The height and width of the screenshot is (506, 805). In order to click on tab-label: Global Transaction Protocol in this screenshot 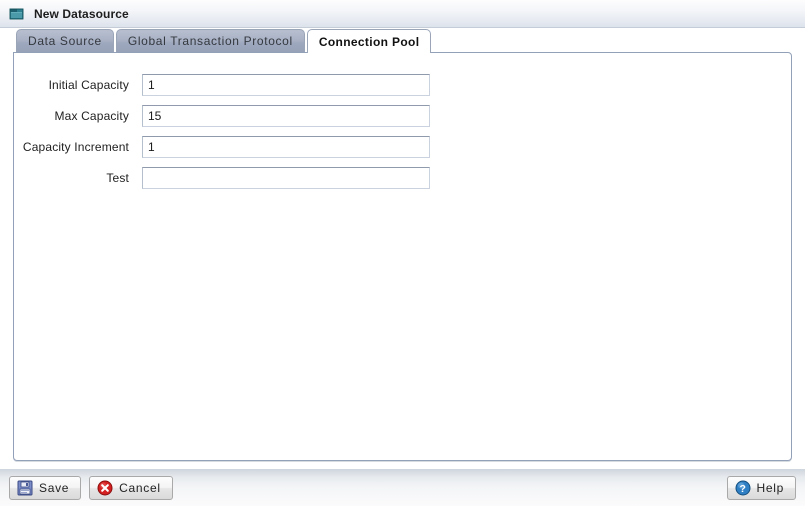, I will do `click(210, 41)`.